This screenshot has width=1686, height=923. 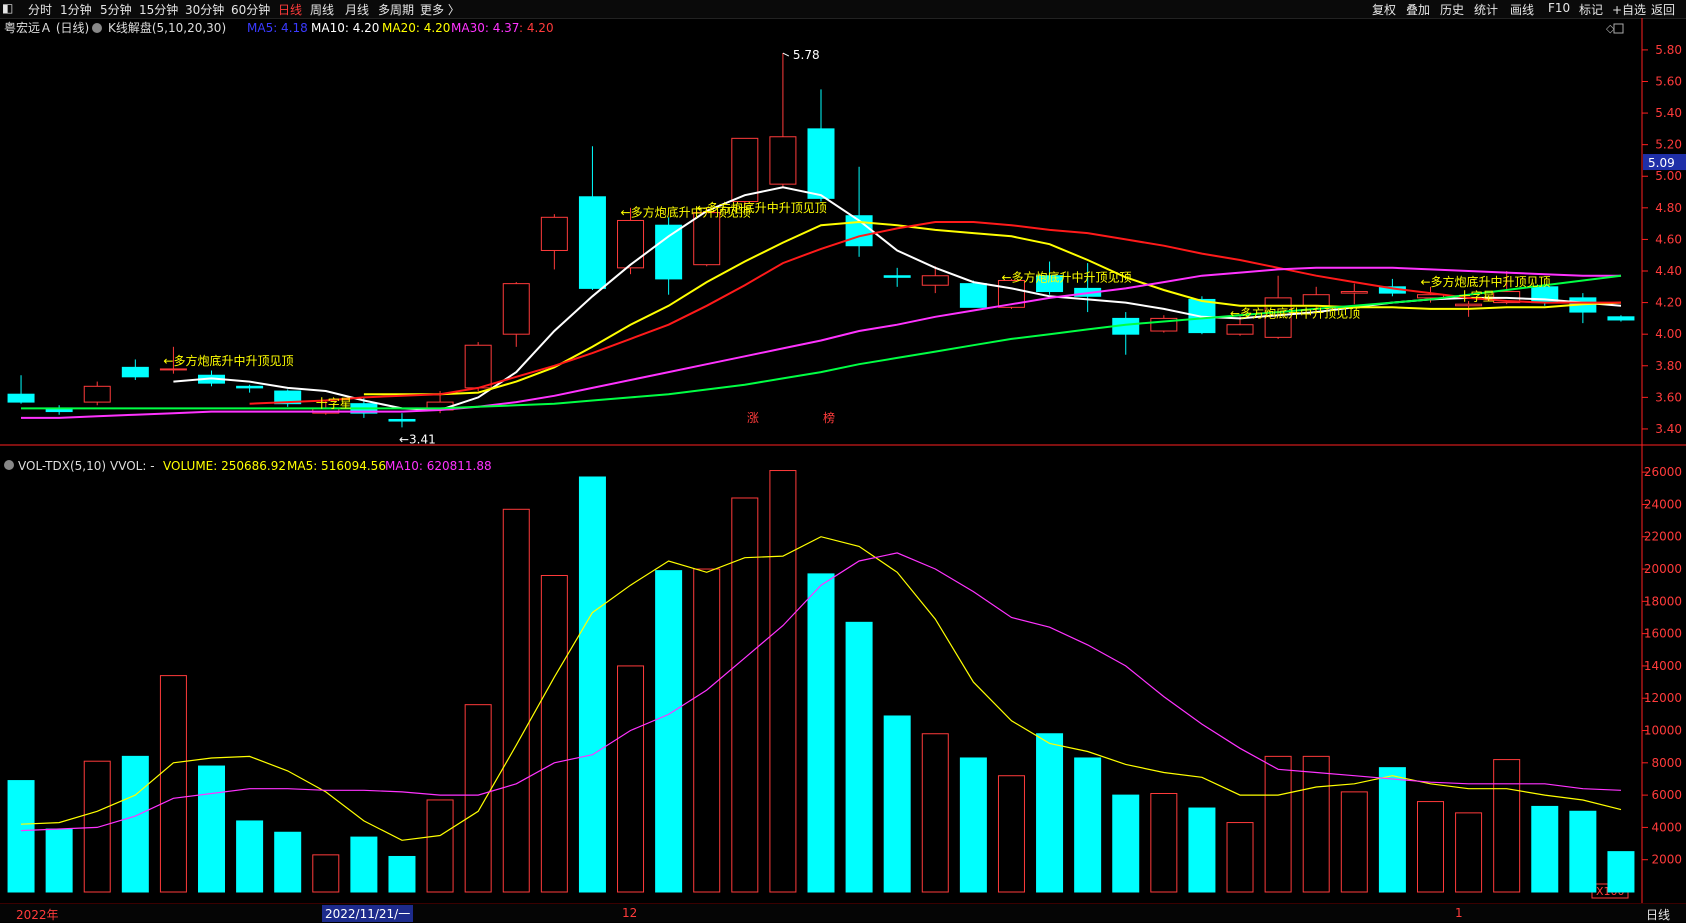 What do you see at coordinates (1459, 913) in the screenshot?
I see `date-label-jan: 1` at bounding box center [1459, 913].